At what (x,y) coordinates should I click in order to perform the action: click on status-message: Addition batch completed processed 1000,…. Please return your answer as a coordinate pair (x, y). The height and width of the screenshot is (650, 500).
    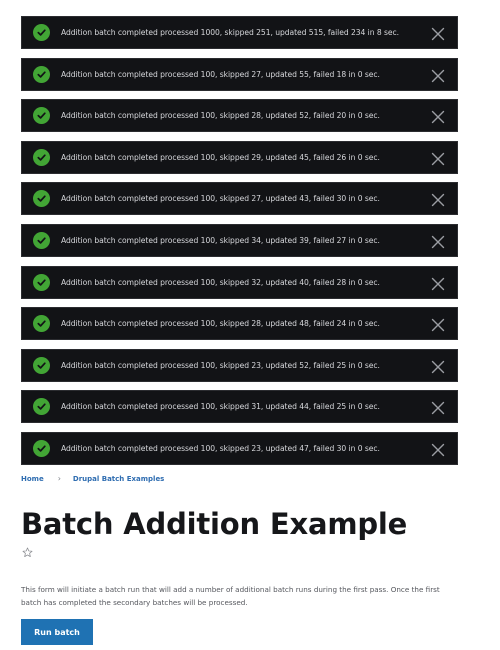
    Looking at the image, I should click on (239, 32).